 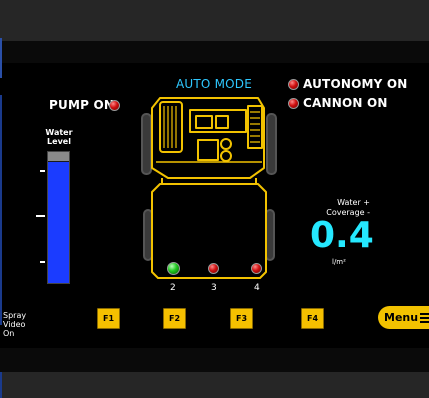 I want to click on autonomy-status: AUTONOMY ON, so click(x=355, y=84).